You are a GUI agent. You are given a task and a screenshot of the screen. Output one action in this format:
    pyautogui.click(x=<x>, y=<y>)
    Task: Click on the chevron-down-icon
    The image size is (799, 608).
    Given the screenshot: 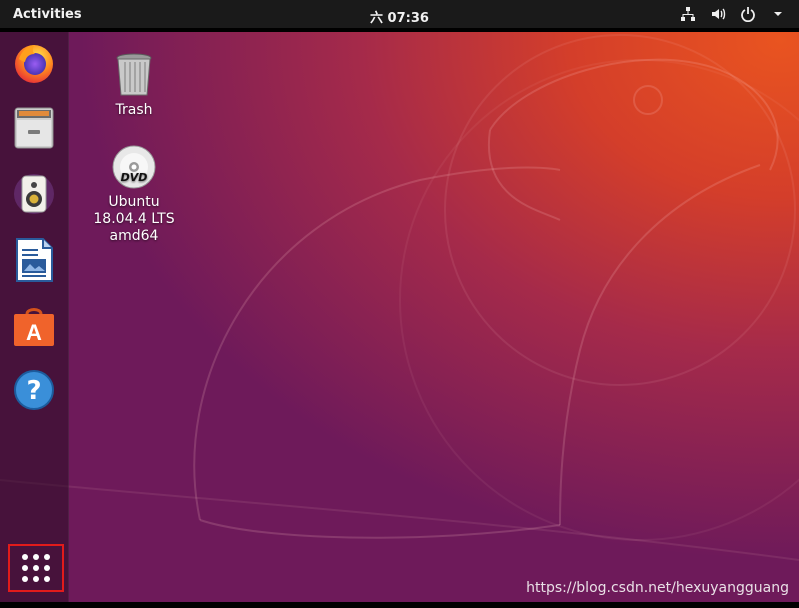 What is the action you would take?
    pyautogui.click(x=778, y=14)
    